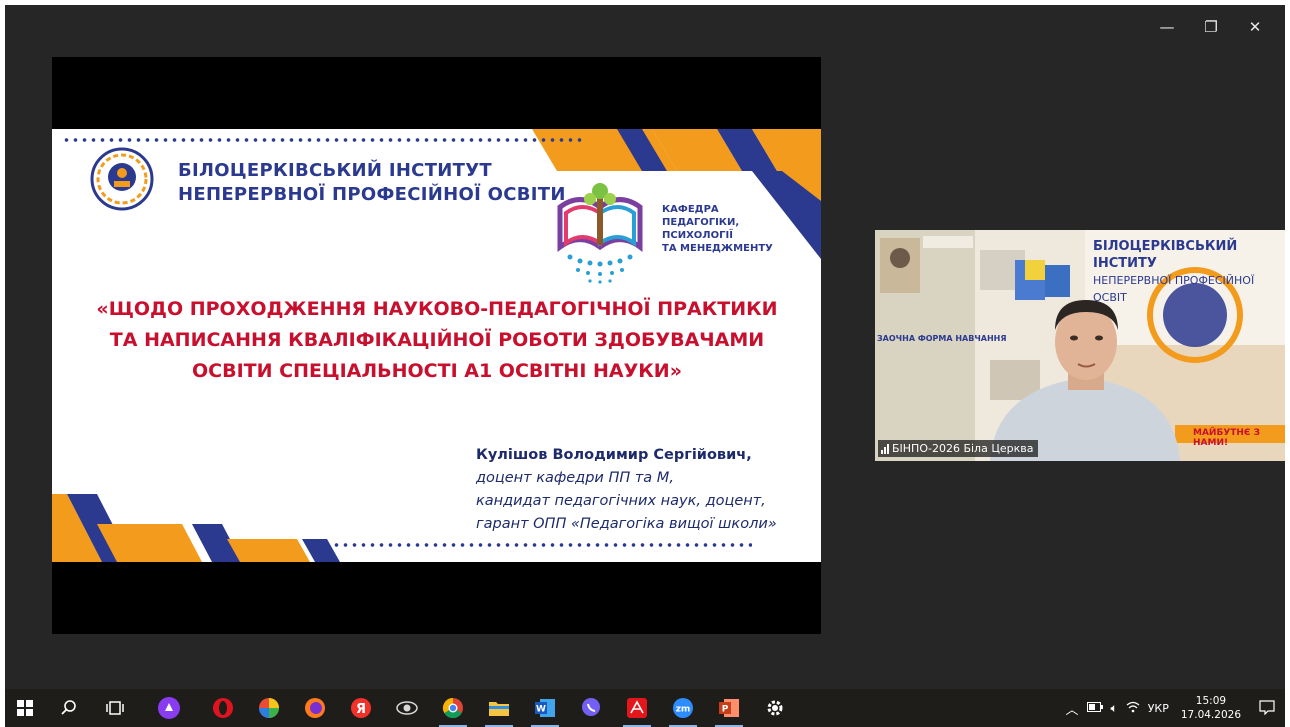 The width and height of the screenshot is (1290, 727). Describe the element at coordinates (542, 545) in the screenshot. I see `dots-decoration-bottom` at that location.